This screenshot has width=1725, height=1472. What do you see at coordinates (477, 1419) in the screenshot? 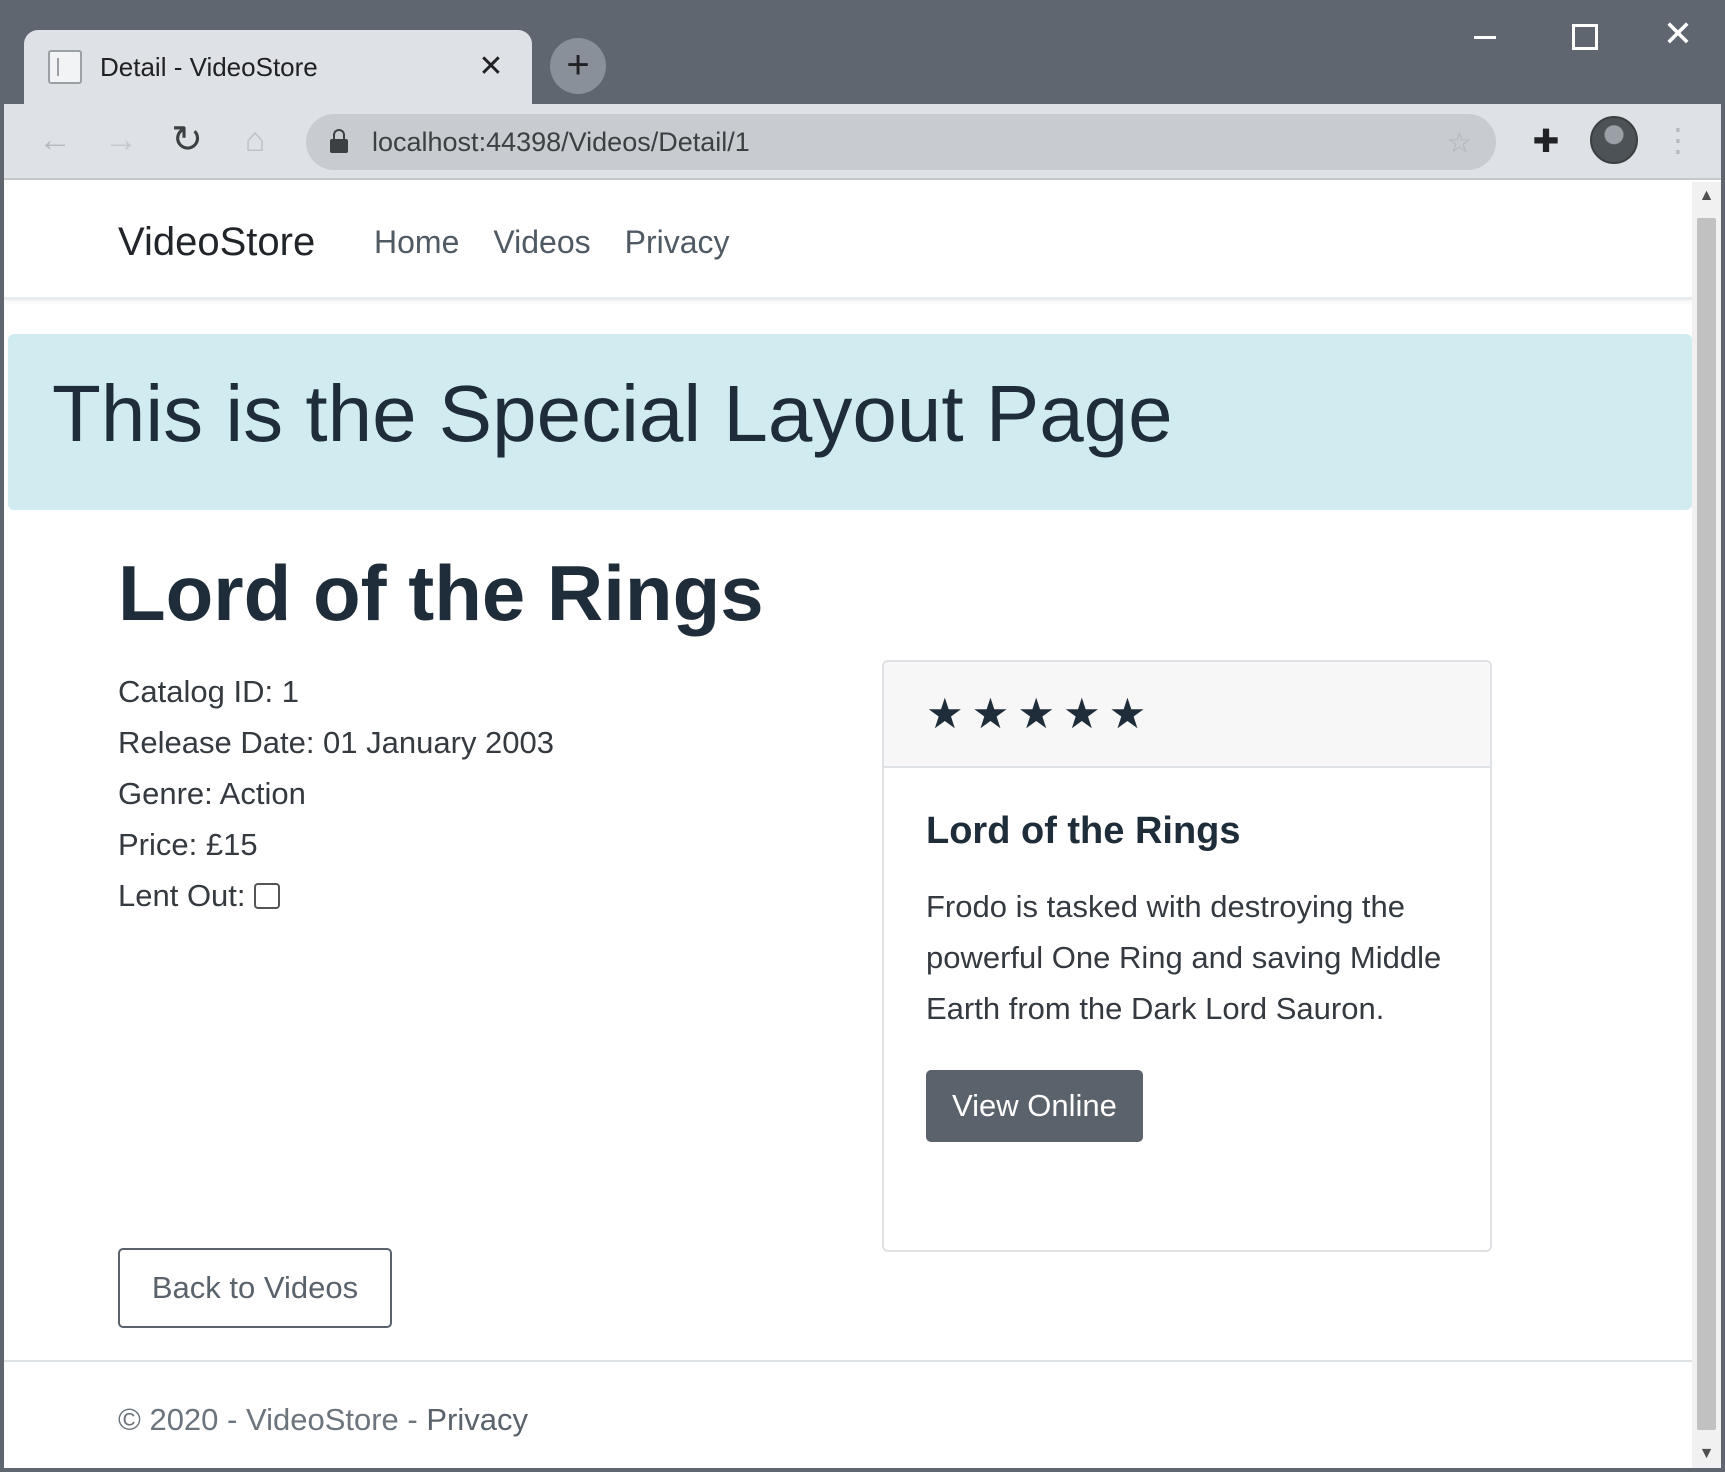
I see `footer-privacy-link: Privacy` at bounding box center [477, 1419].